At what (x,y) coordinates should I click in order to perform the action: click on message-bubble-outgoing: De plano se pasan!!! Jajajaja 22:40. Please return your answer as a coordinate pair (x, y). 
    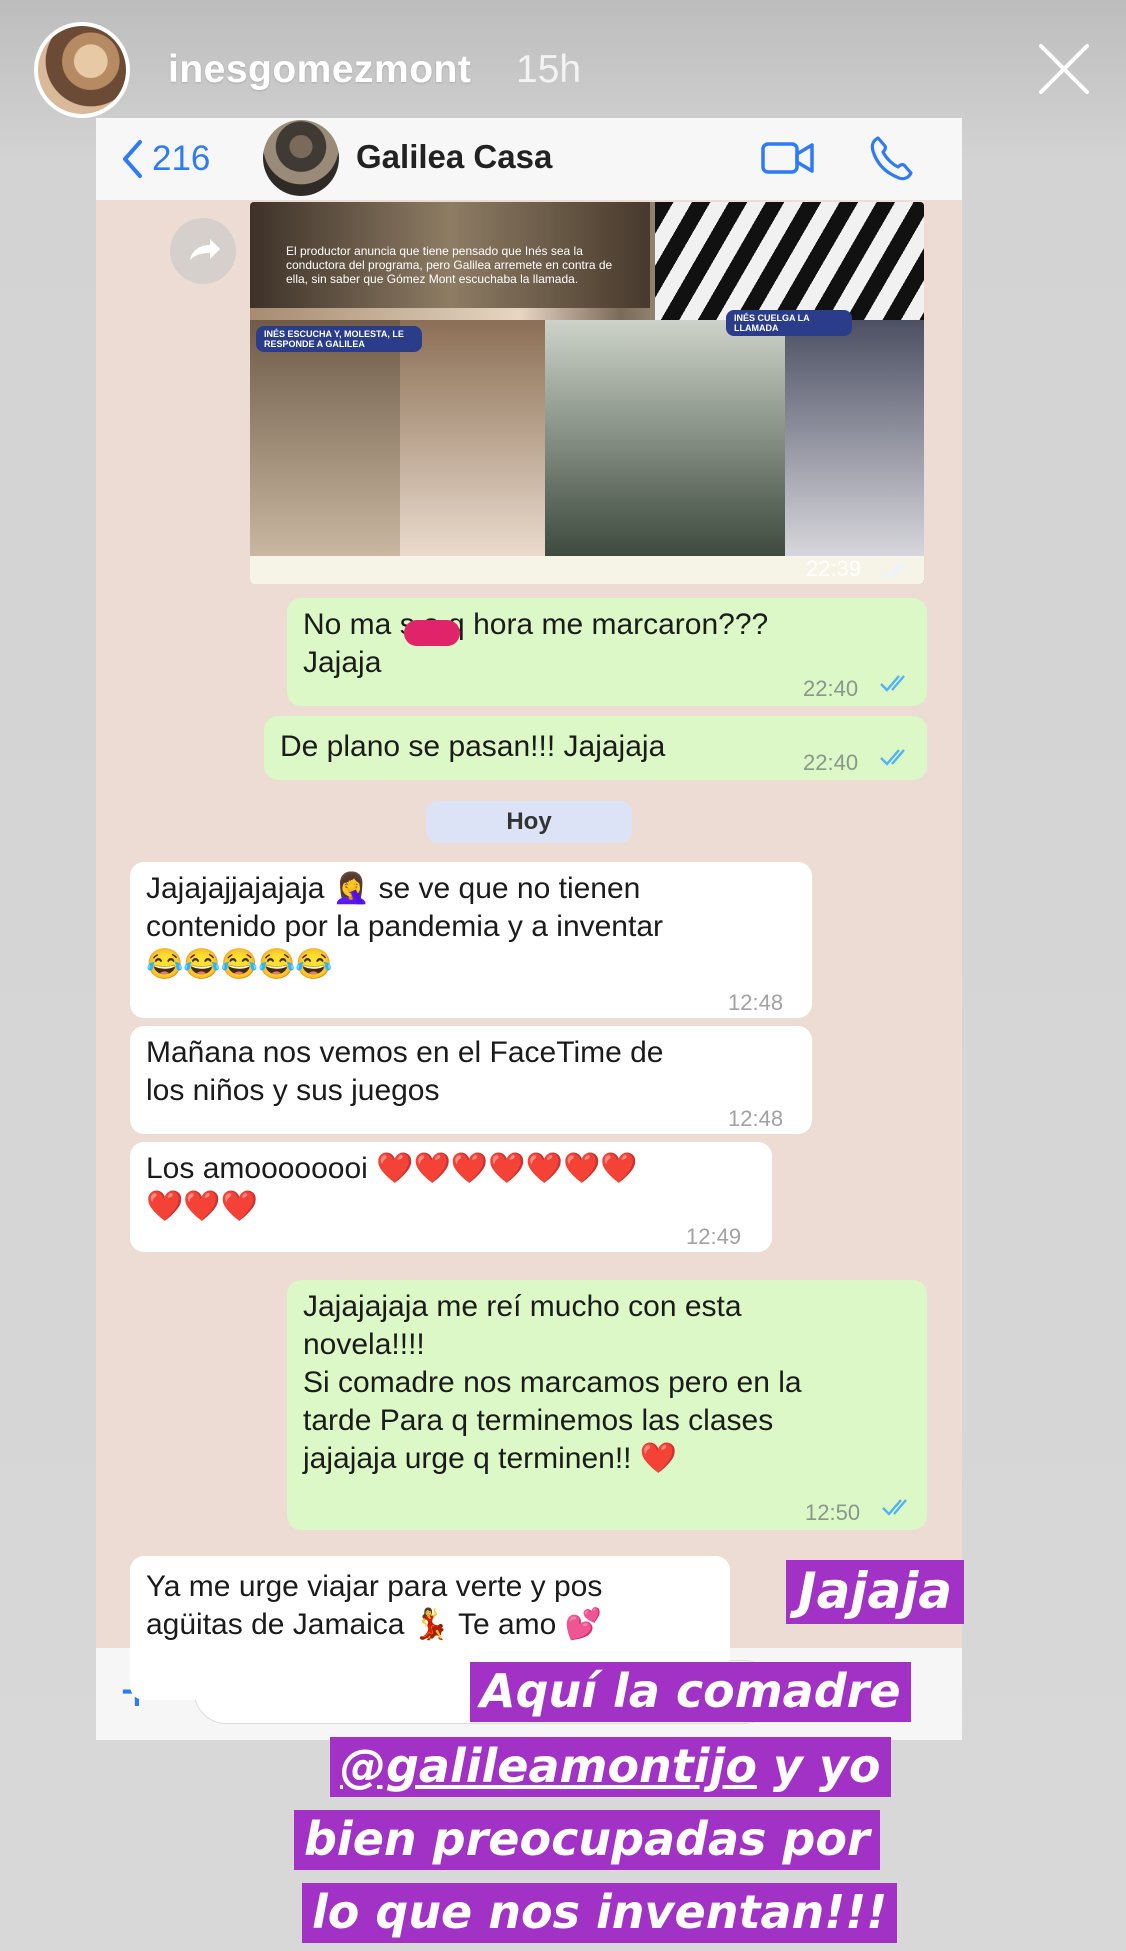
    Looking at the image, I should click on (595, 748).